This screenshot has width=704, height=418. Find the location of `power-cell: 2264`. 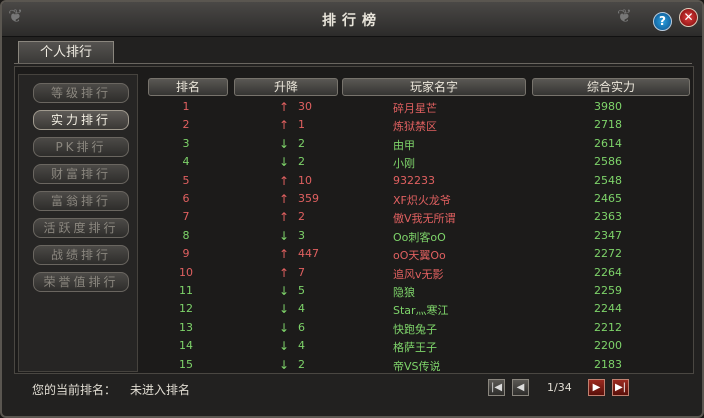

power-cell: 2264 is located at coordinates (608, 272).